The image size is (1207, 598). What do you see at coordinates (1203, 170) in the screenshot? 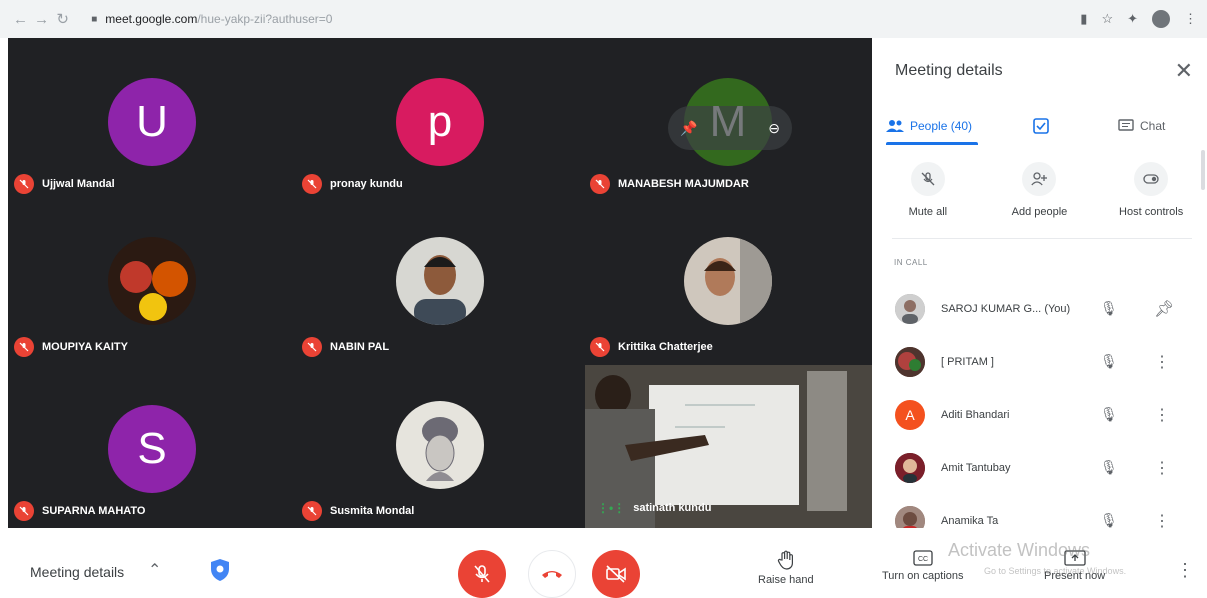
I see `scrollbar` at bounding box center [1203, 170].